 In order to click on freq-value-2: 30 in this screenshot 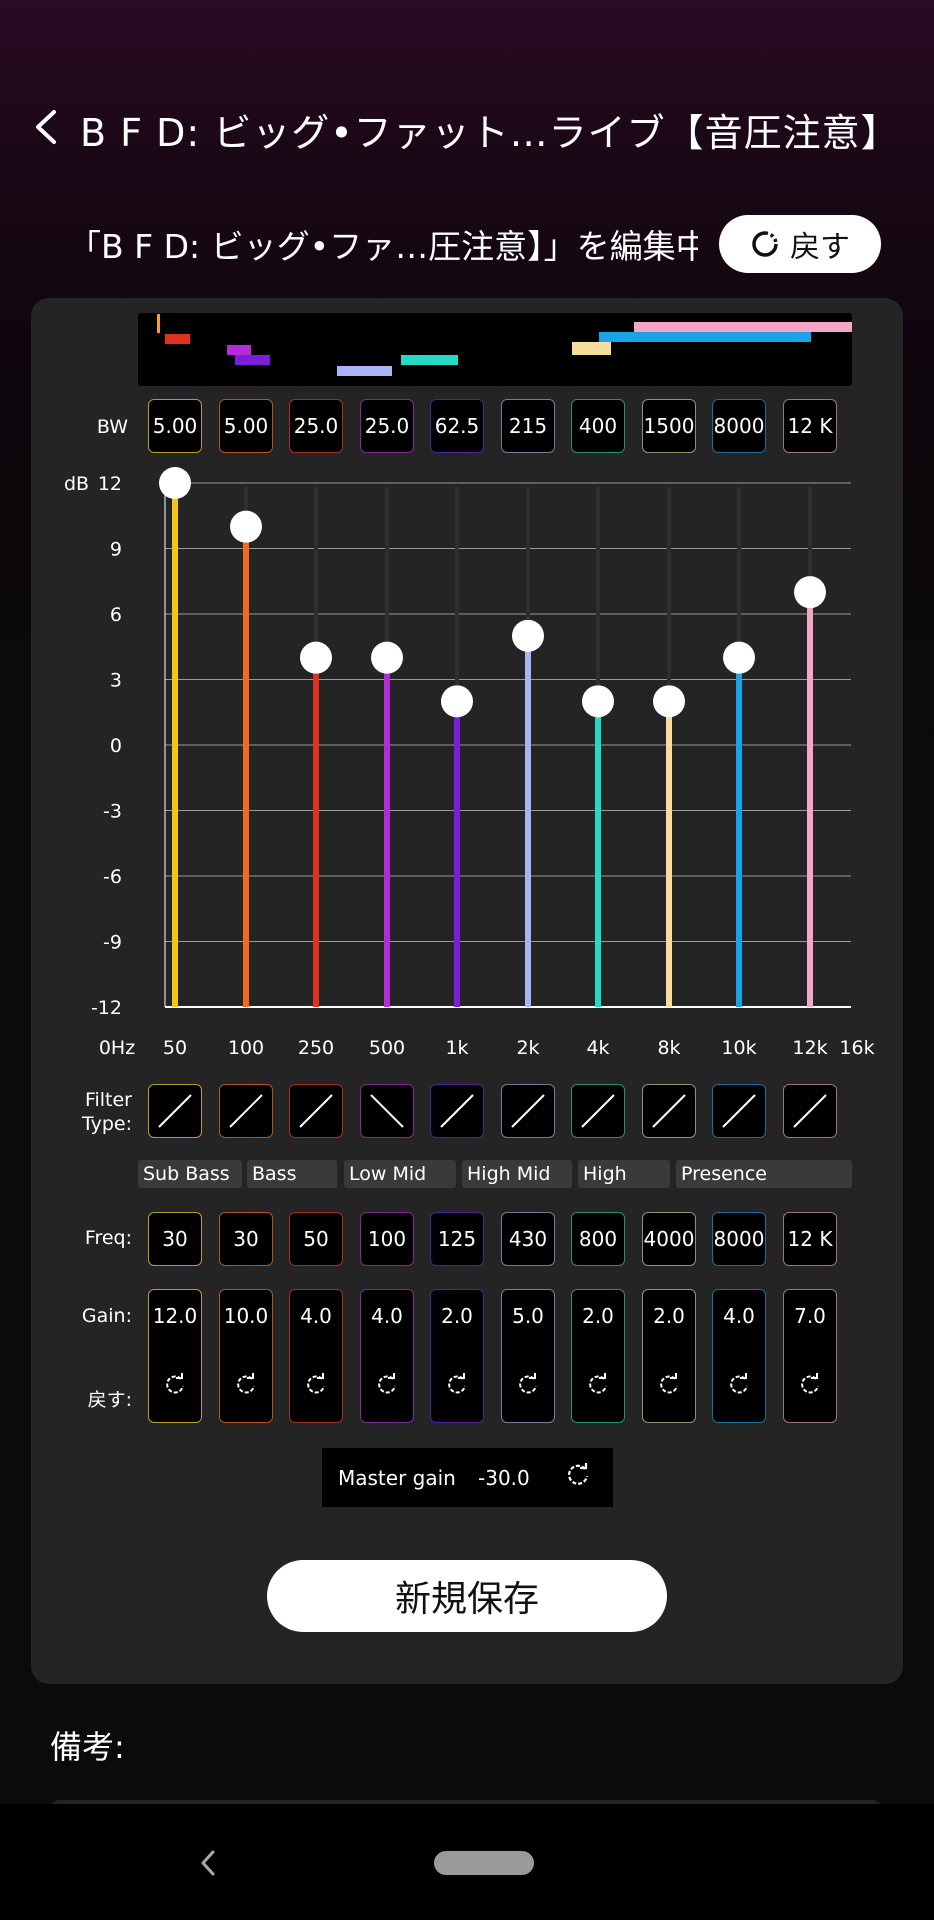, I will do `click(246, 1239)`.